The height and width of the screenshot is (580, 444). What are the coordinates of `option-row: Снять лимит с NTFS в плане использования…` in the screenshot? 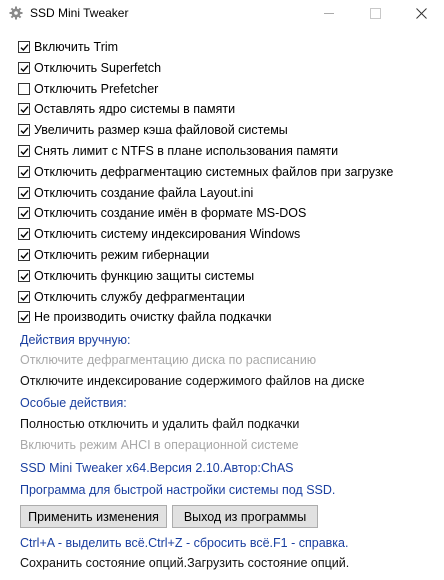 It's located at (178, 151).